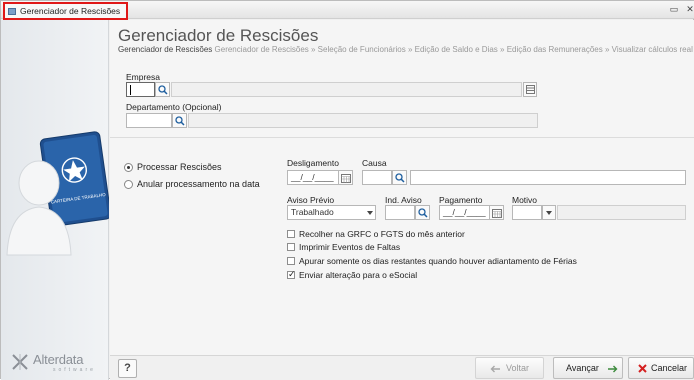 The image size is (694, 380). What do you see at coordinates (70, 11) in the screenshot?
I see `window-title: Gerenciador de Rescisões` at bounding box center [70, 11].